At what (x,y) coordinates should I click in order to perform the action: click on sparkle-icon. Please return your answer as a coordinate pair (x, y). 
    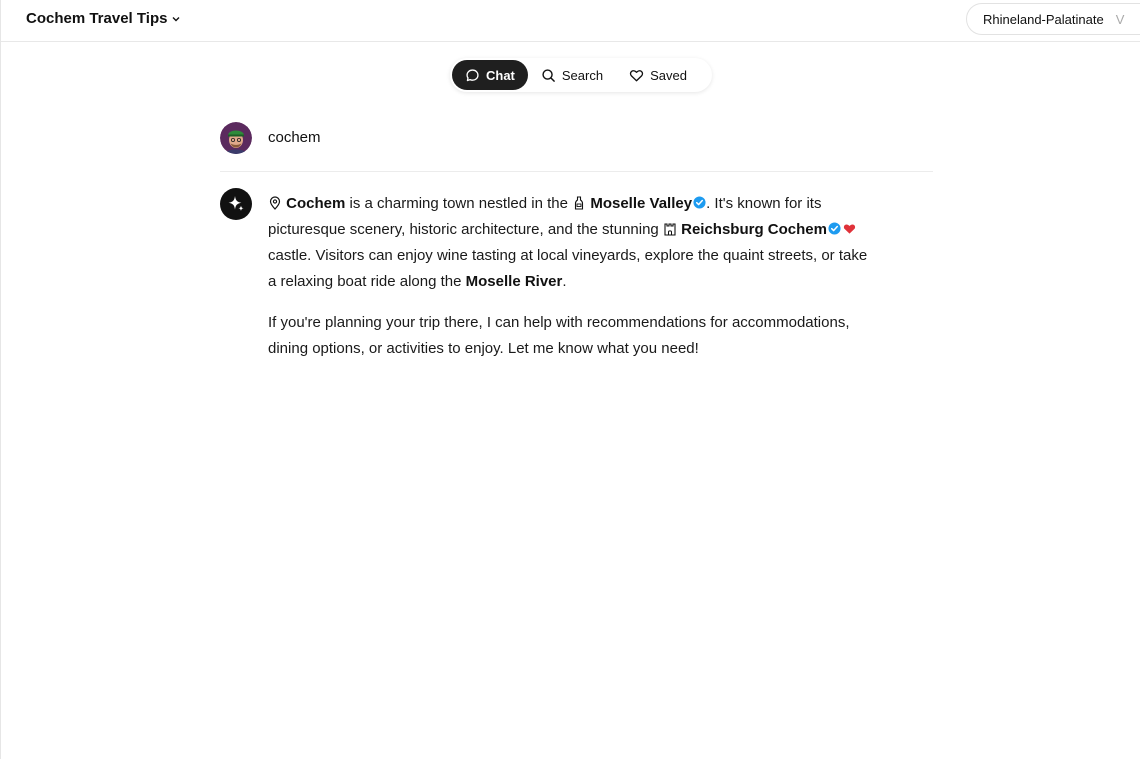
    Looking at the image, I should click on (236, 204).